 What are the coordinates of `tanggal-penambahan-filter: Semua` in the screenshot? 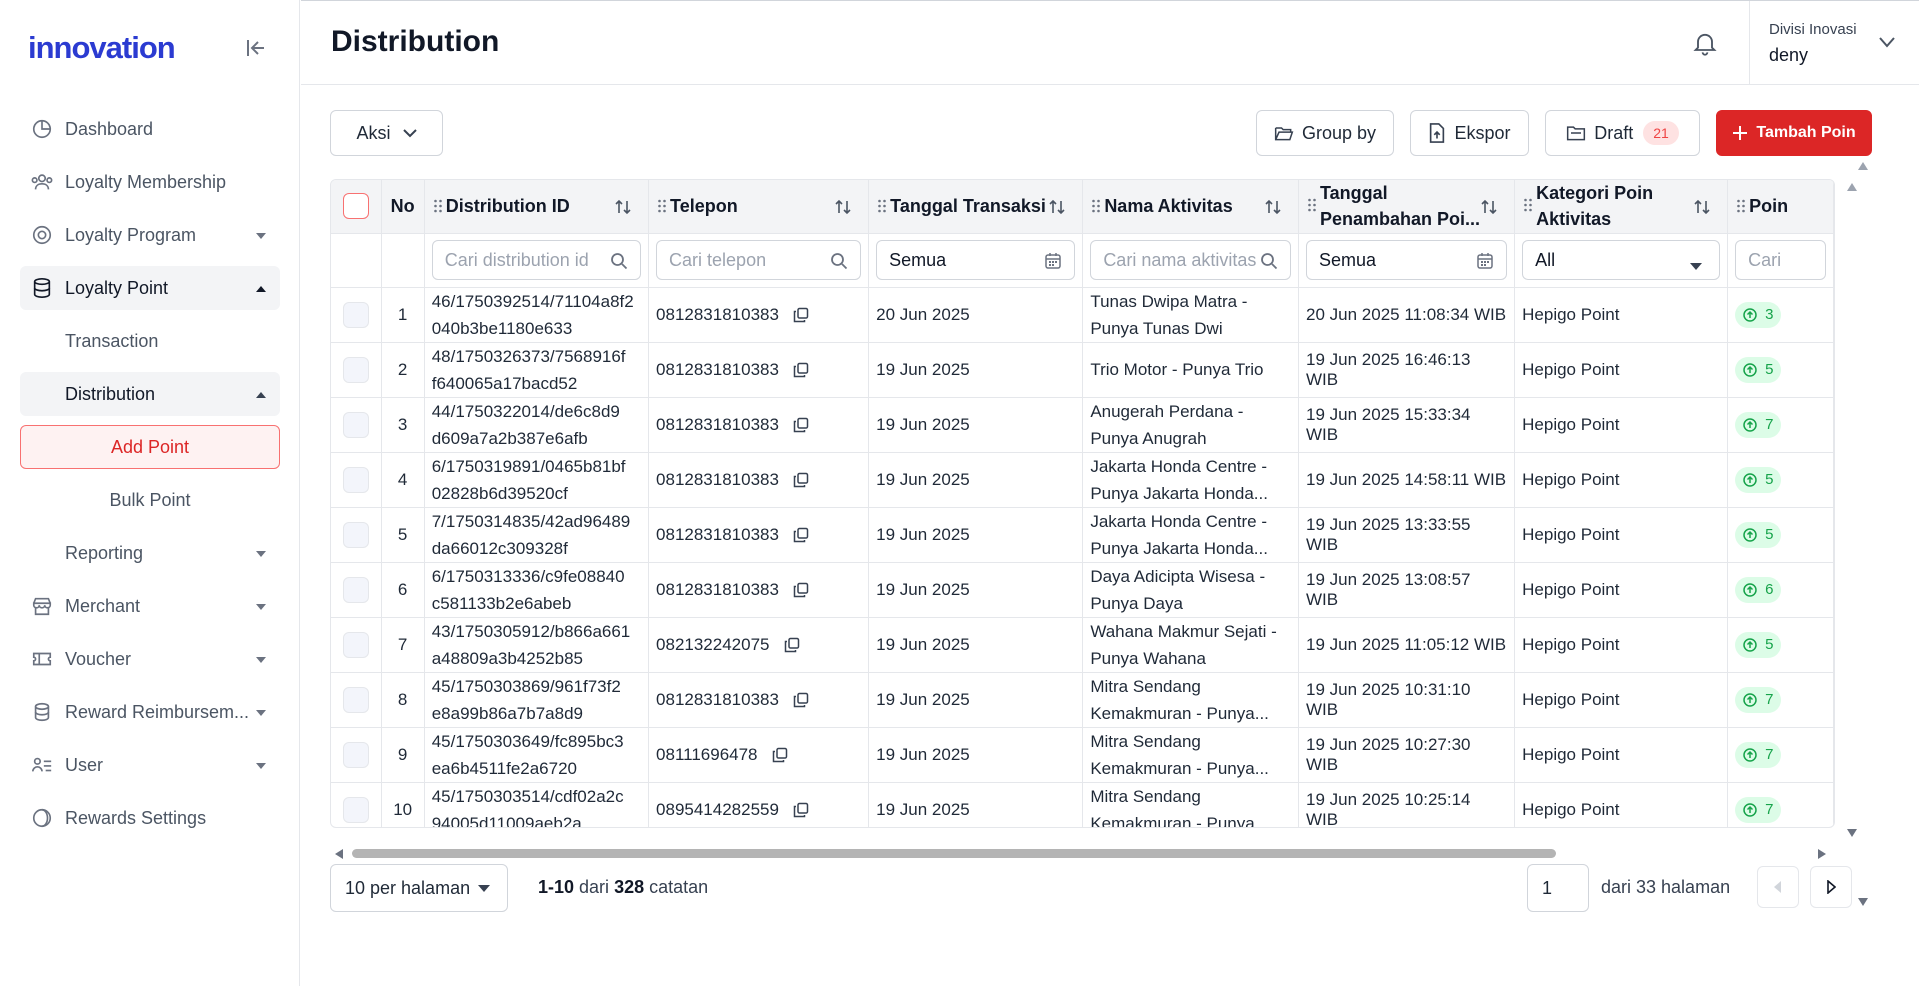 It's located at (1407, 260).